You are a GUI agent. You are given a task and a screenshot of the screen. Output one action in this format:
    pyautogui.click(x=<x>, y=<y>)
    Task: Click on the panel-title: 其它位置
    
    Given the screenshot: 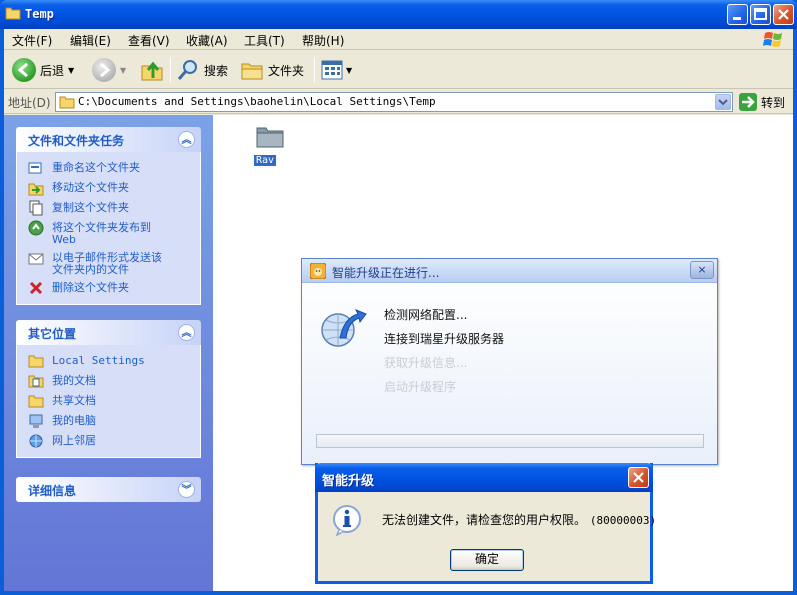 What is the action you would take?
    pyautogui.click(x=52, y=334)
    